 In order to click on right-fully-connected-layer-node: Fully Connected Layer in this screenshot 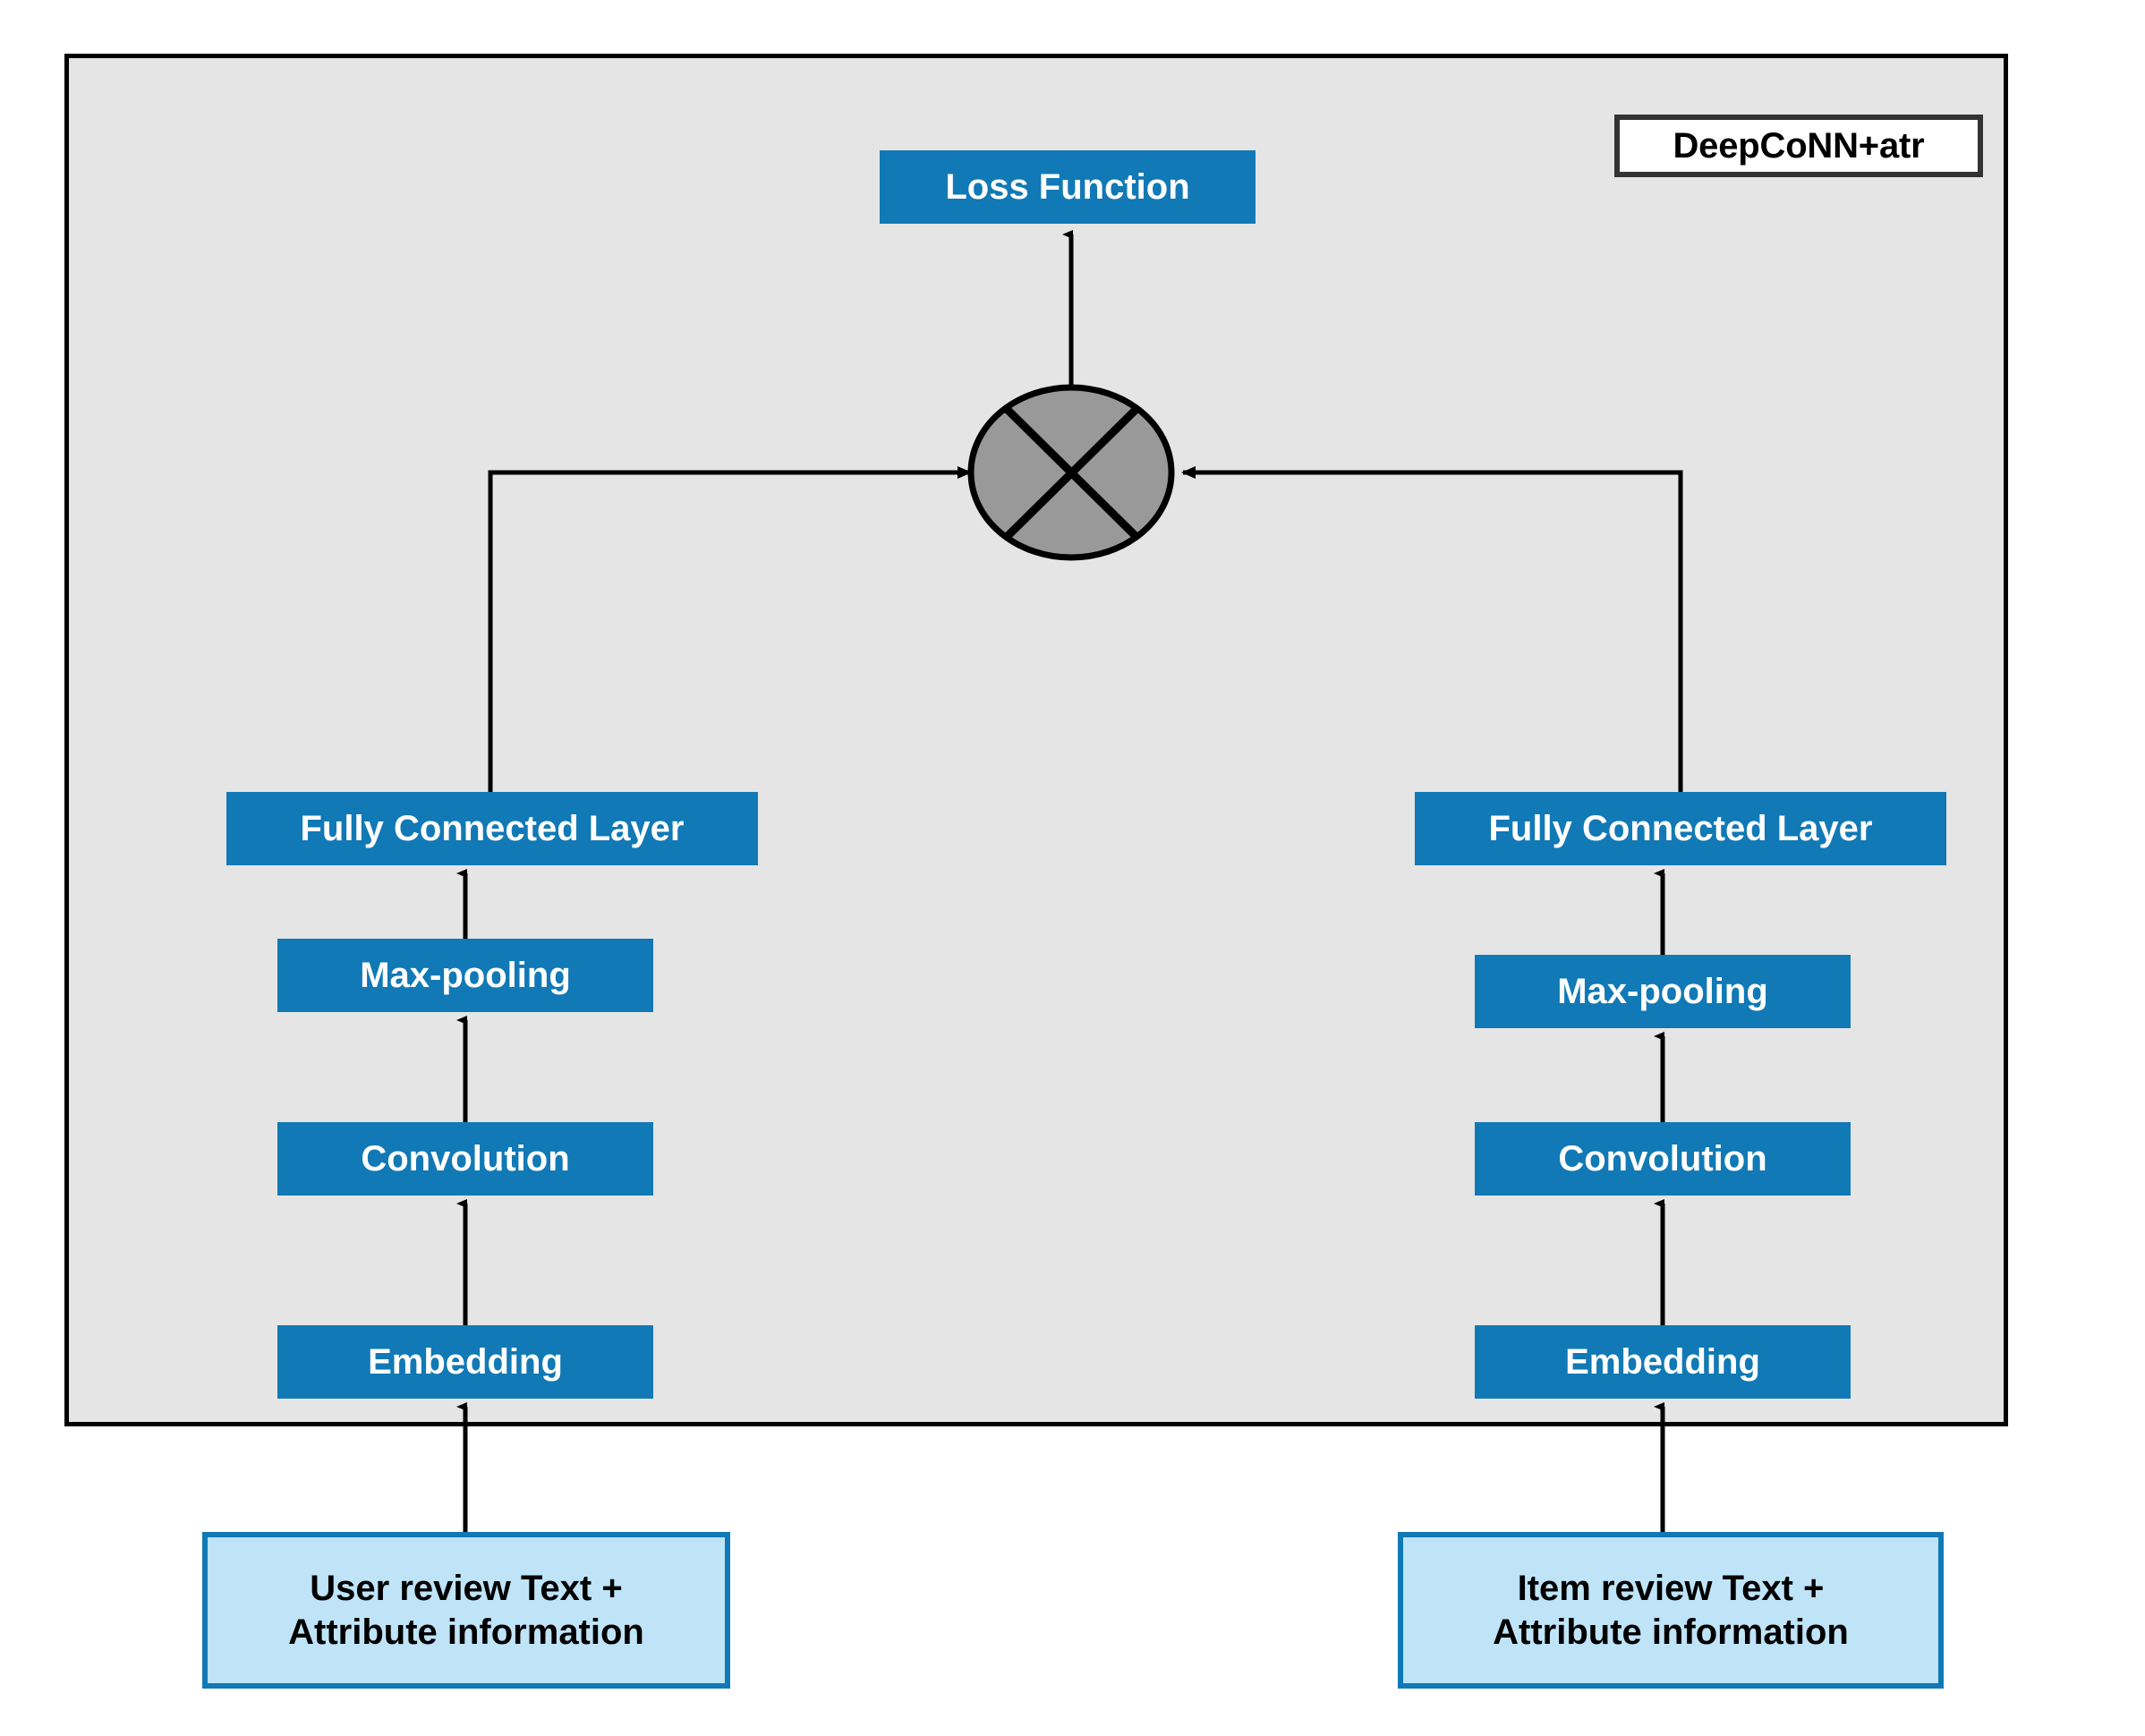, I will do `click(1681, 828)`.